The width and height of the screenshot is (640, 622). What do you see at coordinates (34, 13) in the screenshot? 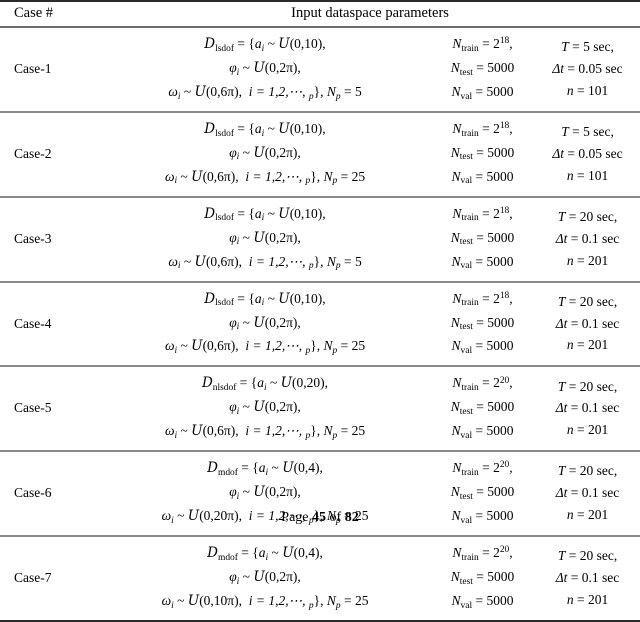
I see `column-header-case: Case #` at bounding box center [34, 13].